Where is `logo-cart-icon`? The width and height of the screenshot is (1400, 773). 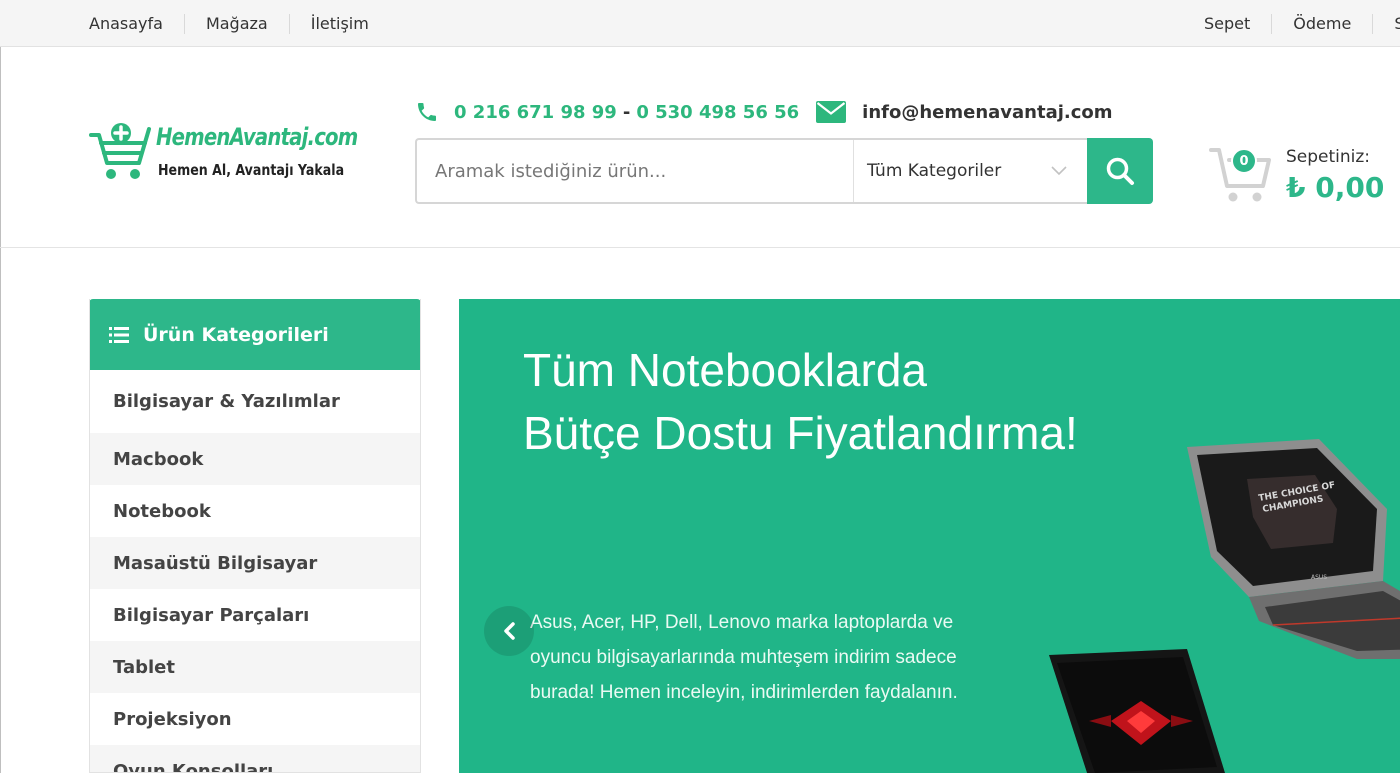 logo-cart-icon is located at coordinates (120, 151).